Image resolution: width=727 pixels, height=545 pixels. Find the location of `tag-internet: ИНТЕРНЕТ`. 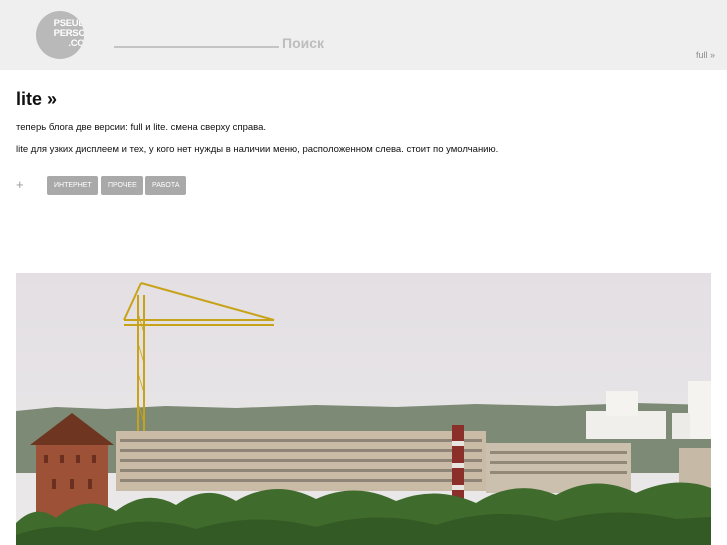

tag-internet: ИНТЕРНЕТ is located at coordinates (72, 185).